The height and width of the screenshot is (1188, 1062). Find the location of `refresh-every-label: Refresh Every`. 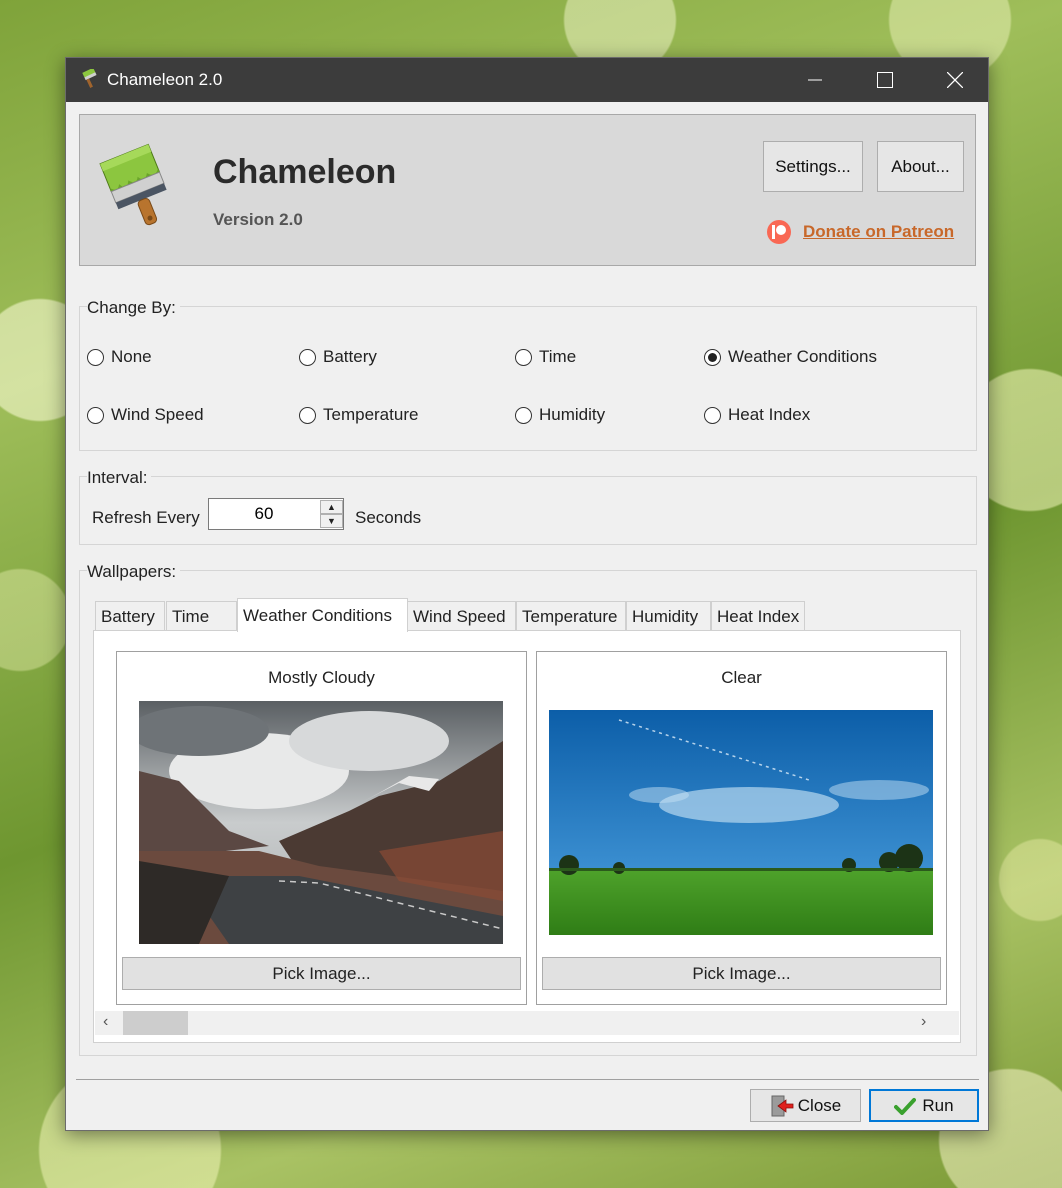

refresh-every-label: Refresh Every is located at coordinates (146, 517).